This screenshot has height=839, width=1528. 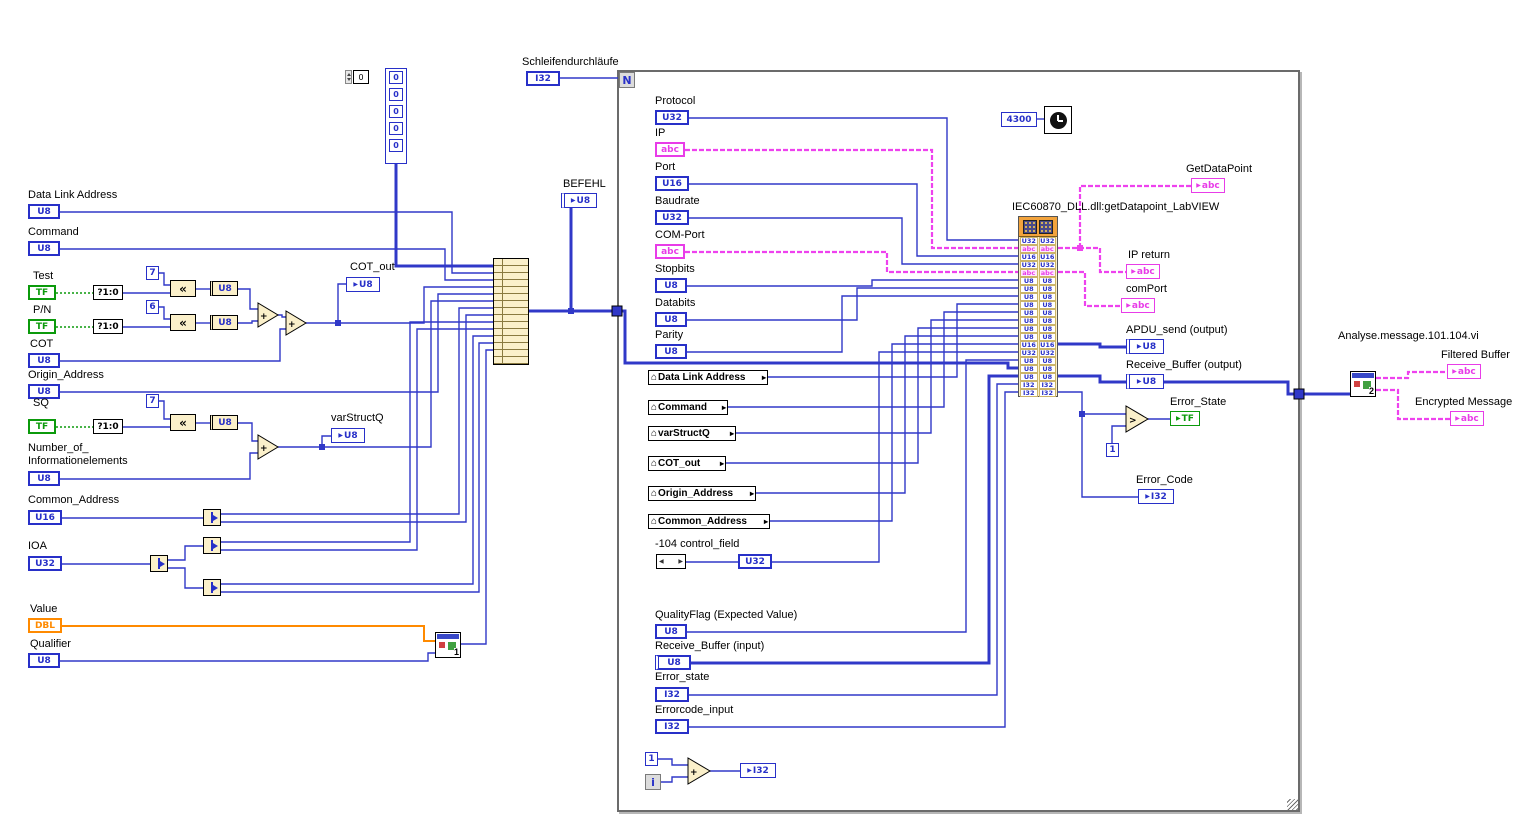 What do you see at coordinates (671, 351) in the screenshot?
I see `parity-terminal: U8` at bounding box center [671, 351].